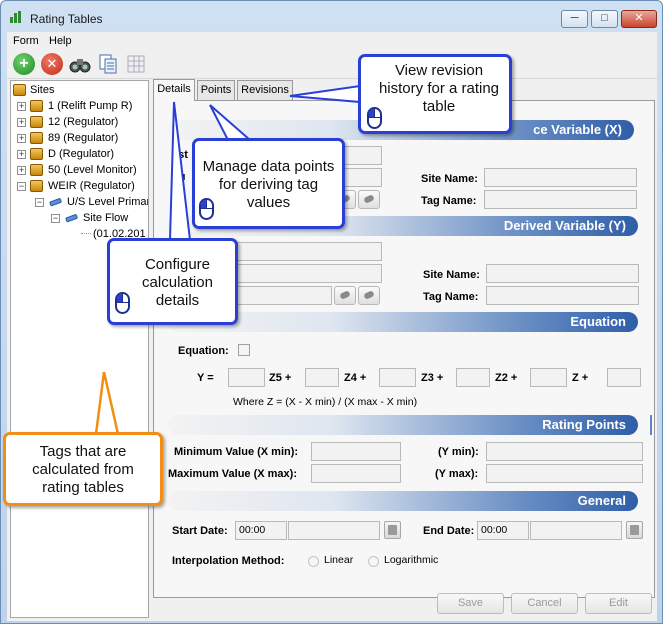 This screenshot has width=663, height=624. I want to click on menu-help: Help, so click(60, 41).